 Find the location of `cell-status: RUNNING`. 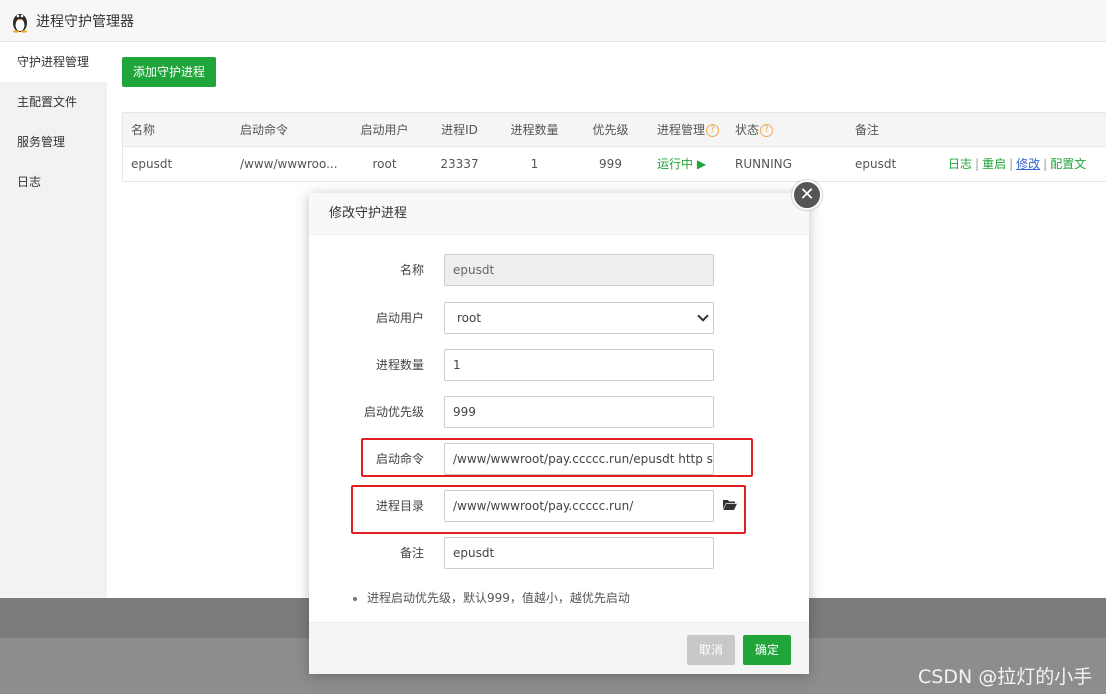

cell-status: RUNNING is located at coordinates (788, 164).